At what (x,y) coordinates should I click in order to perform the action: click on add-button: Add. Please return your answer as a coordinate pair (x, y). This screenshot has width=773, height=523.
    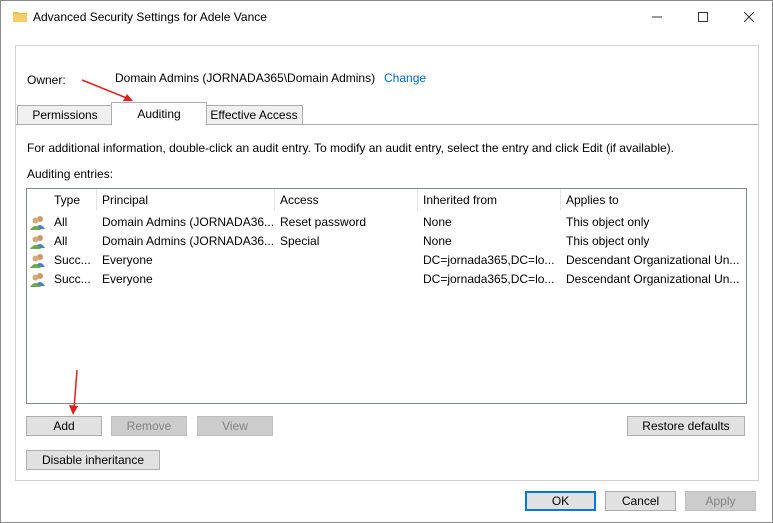
    Looking at the image, I should click on (64, 426).